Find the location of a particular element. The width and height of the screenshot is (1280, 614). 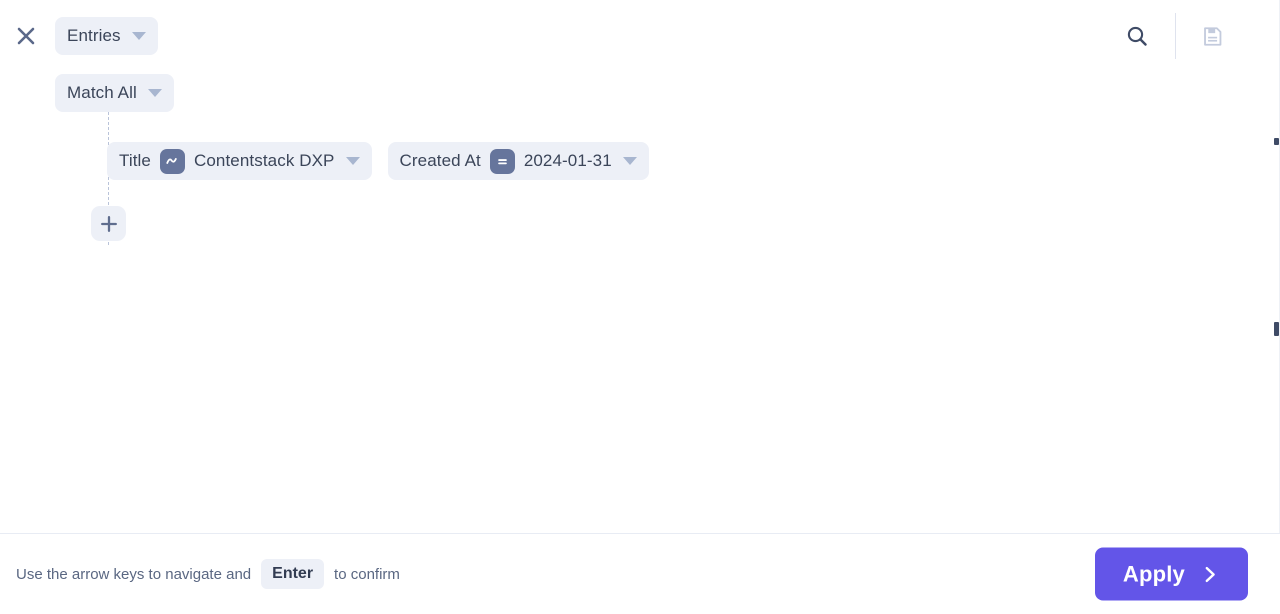

scope-selector-entries: Entries is located at coordinates (106, 36).